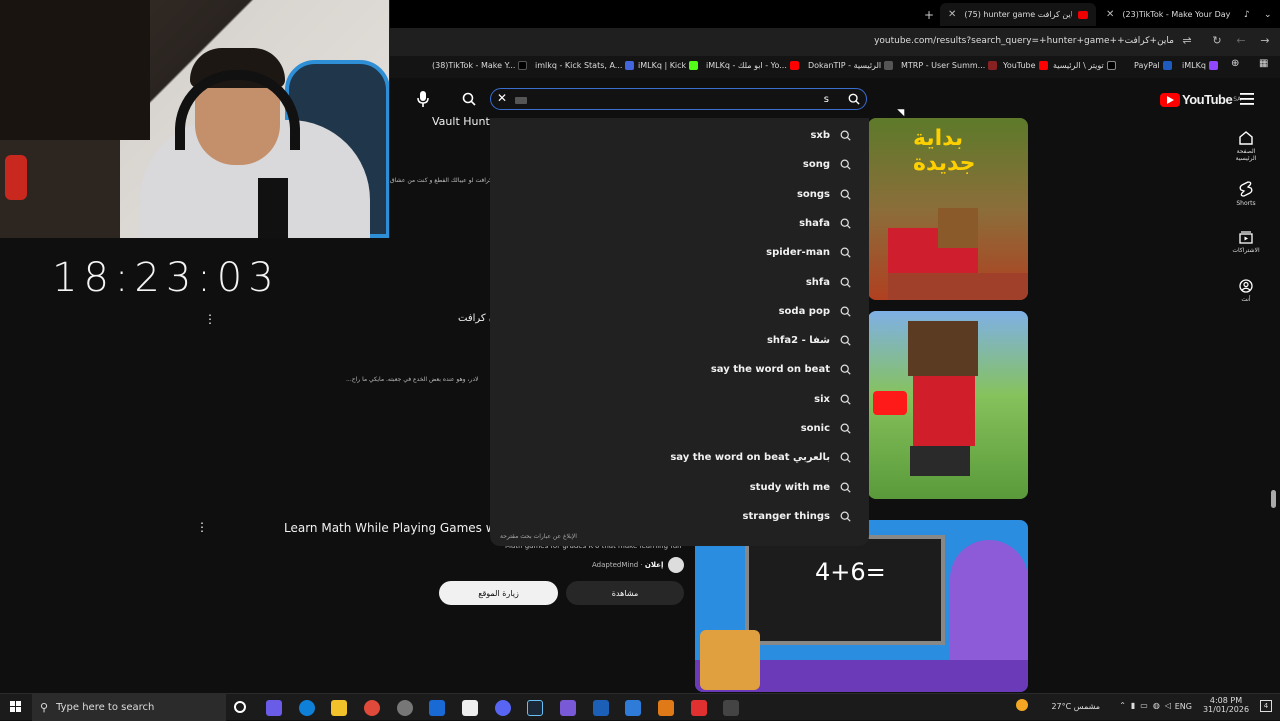 The image size is (1280, 721). What do you see at coordinates (676, 565) in the screenshot?
I see `avatar` at bounding box center [676, 565].